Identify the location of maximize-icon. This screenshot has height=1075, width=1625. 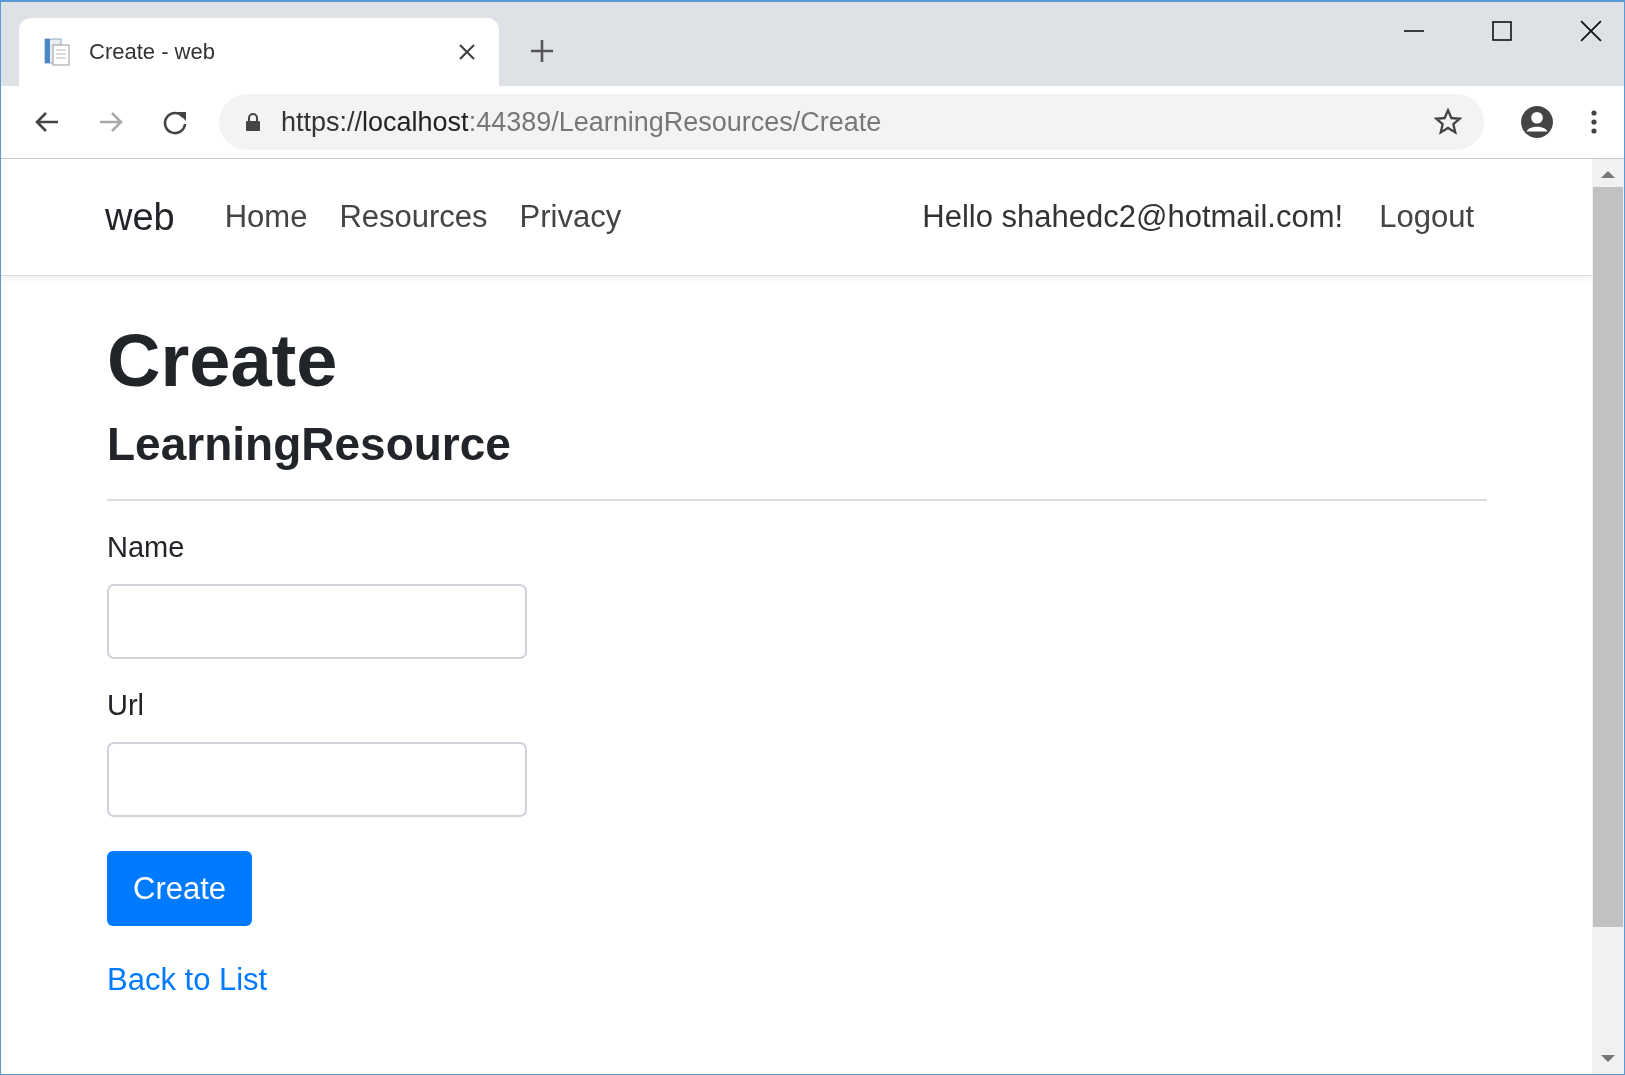
(1502, 31).